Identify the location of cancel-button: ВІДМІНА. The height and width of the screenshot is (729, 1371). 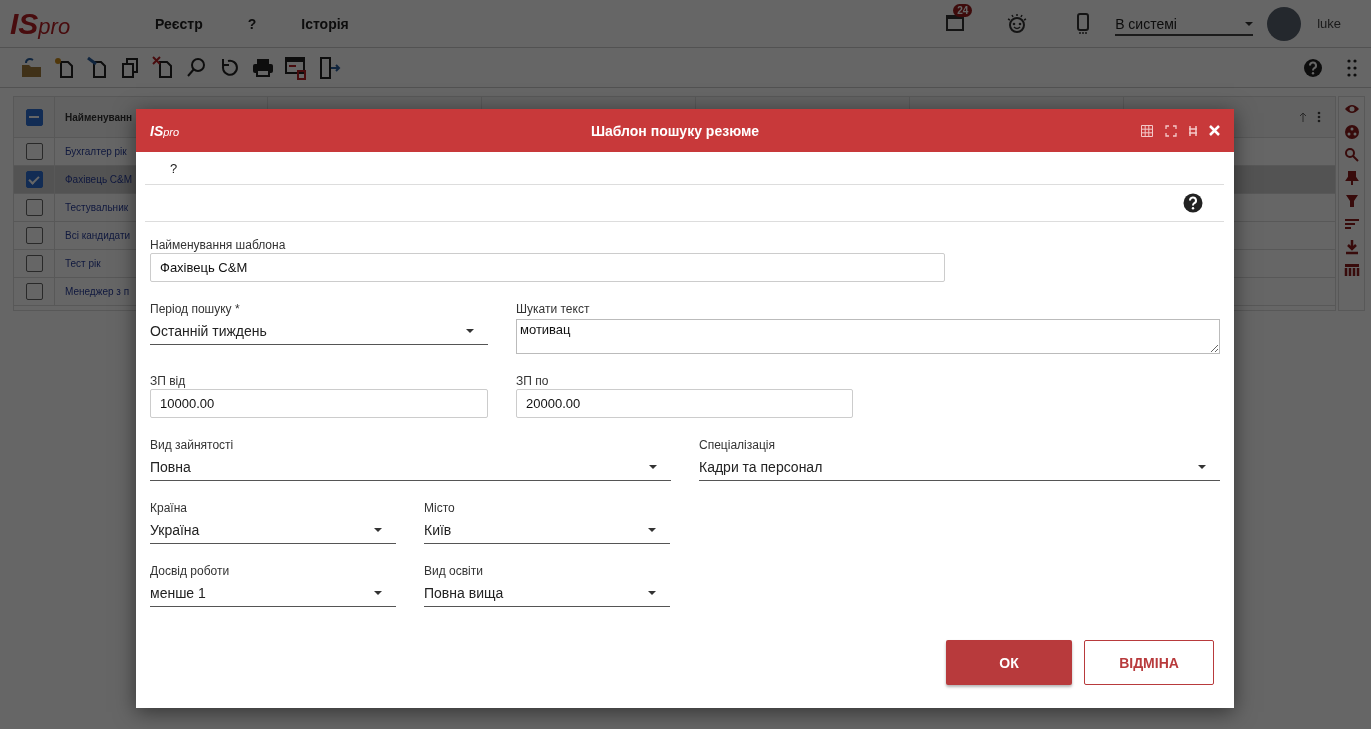
(1149, 662).